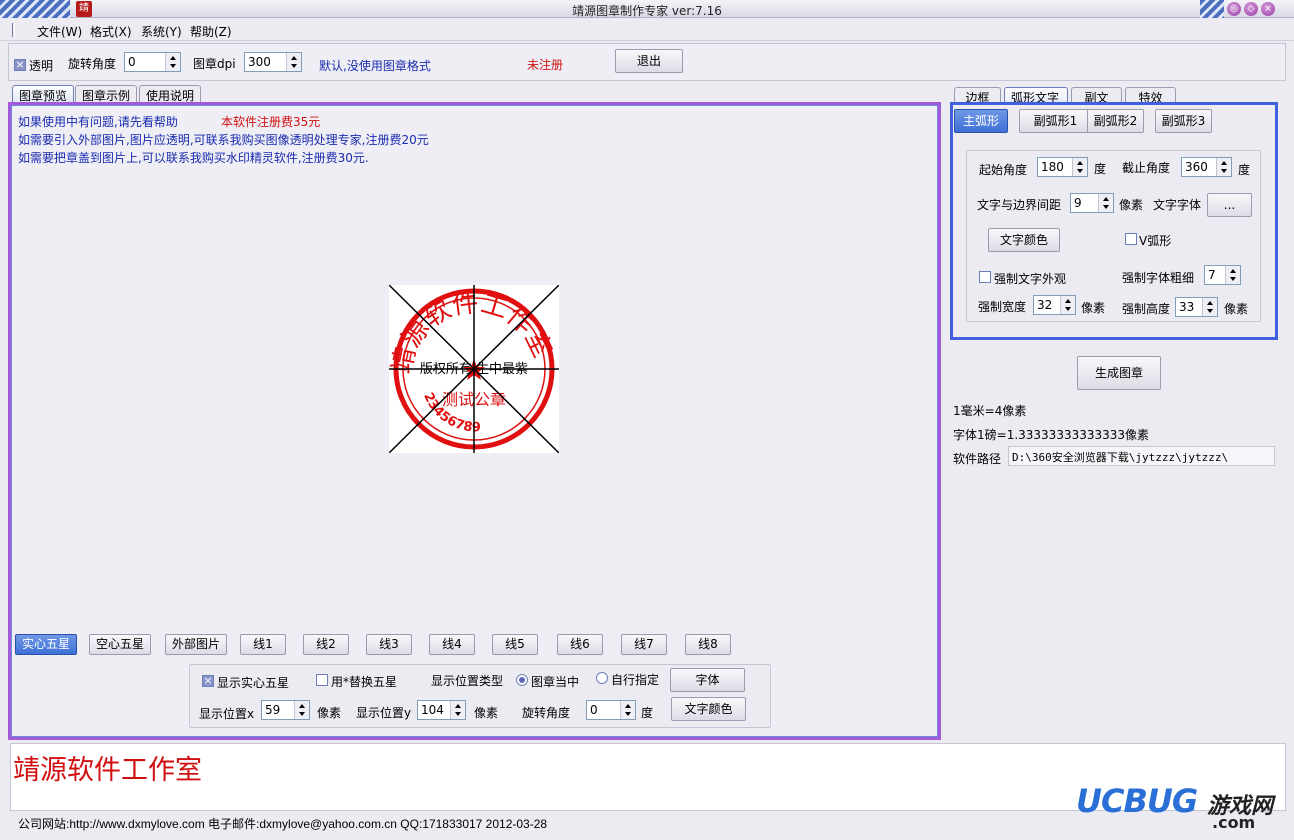 The width and height of the screenshot is (1294, 840). What do you see at coordinates (1183, 121) in the screenshot?
I see `arc-tab-sub3: 副弧形3` at bounding box center [1183, 121].